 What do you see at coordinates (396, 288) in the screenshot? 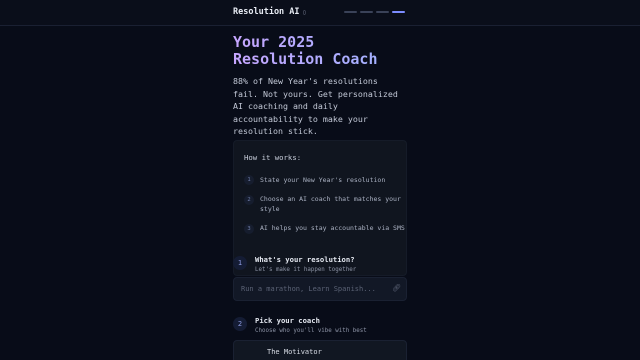
I see `link-icon: 🔗︎` at bounding box center [396, 288].